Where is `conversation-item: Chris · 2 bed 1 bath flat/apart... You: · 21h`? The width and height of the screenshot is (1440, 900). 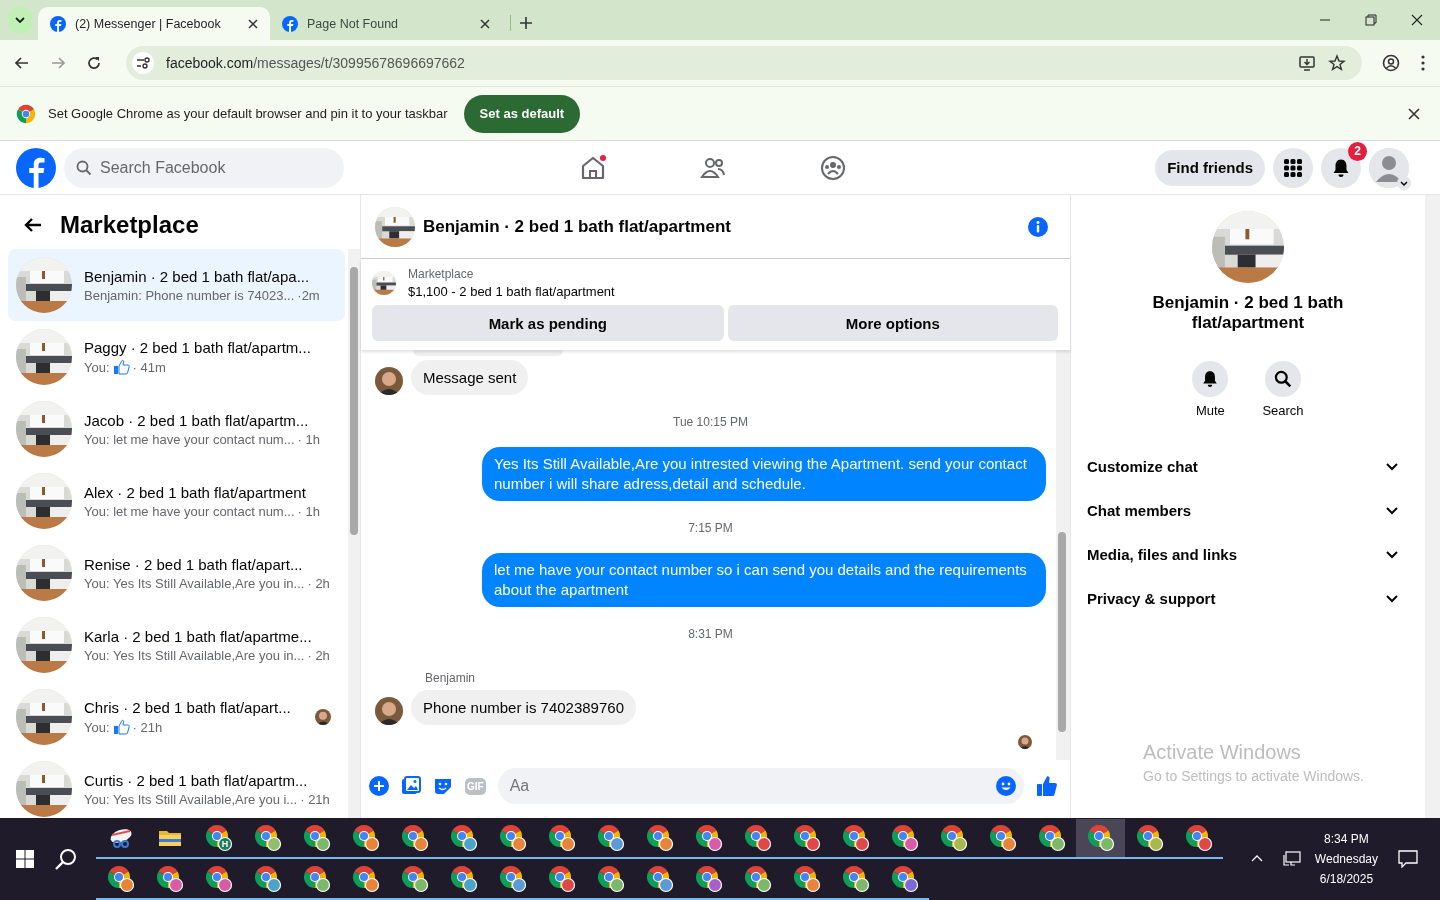
conversation-item: Chris · 2 bed 1 bath flat/apart... You: · 21h is located at coordinates (176, 717).